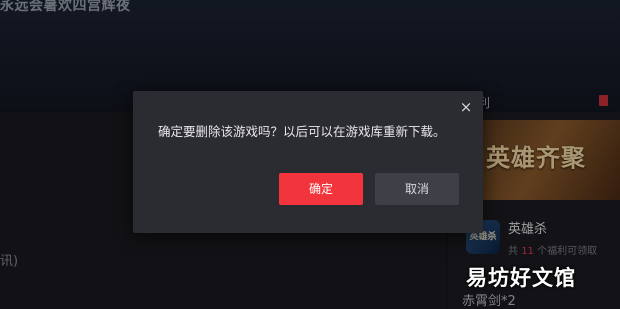 Image resolution: width=620 pixels, height=309 pixels. Describe the element at coordinates (302, 131) in the screenshot. I see `dialog-message: 确定要删除该游戏吗？以后可以在游戏库重新下载。` at that location.